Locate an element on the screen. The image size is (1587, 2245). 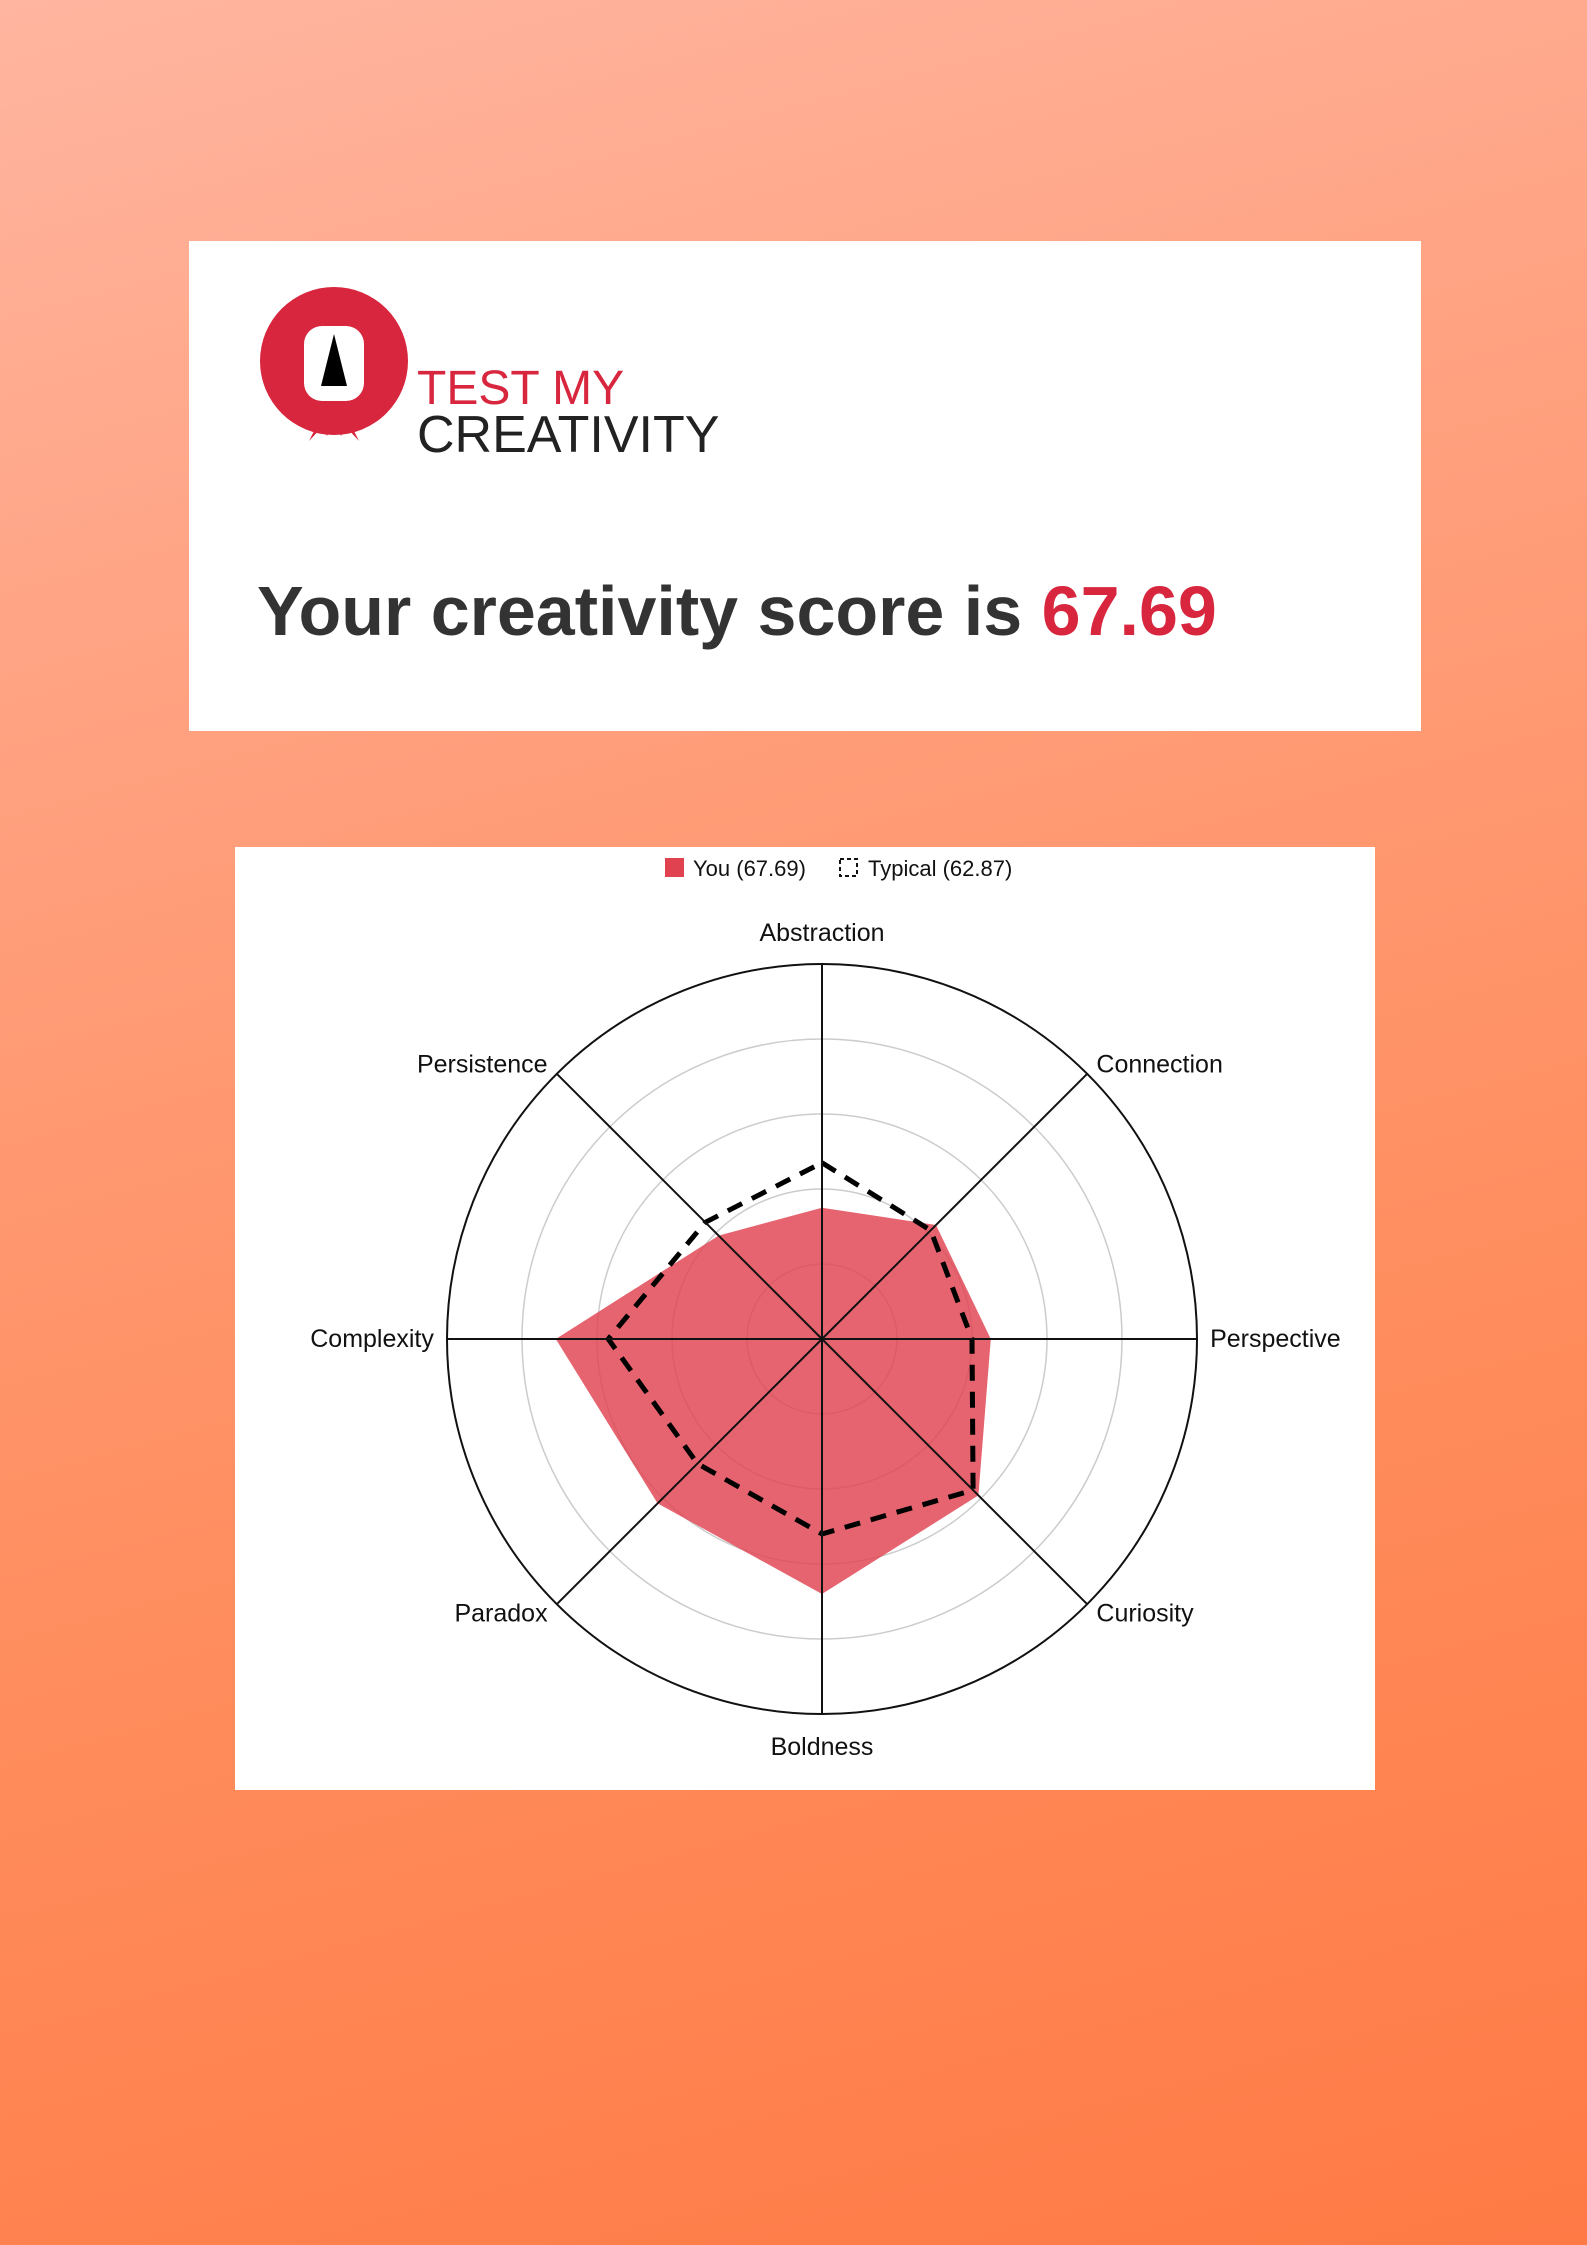
legend-you-swatch is located at coordinates (674, 867).